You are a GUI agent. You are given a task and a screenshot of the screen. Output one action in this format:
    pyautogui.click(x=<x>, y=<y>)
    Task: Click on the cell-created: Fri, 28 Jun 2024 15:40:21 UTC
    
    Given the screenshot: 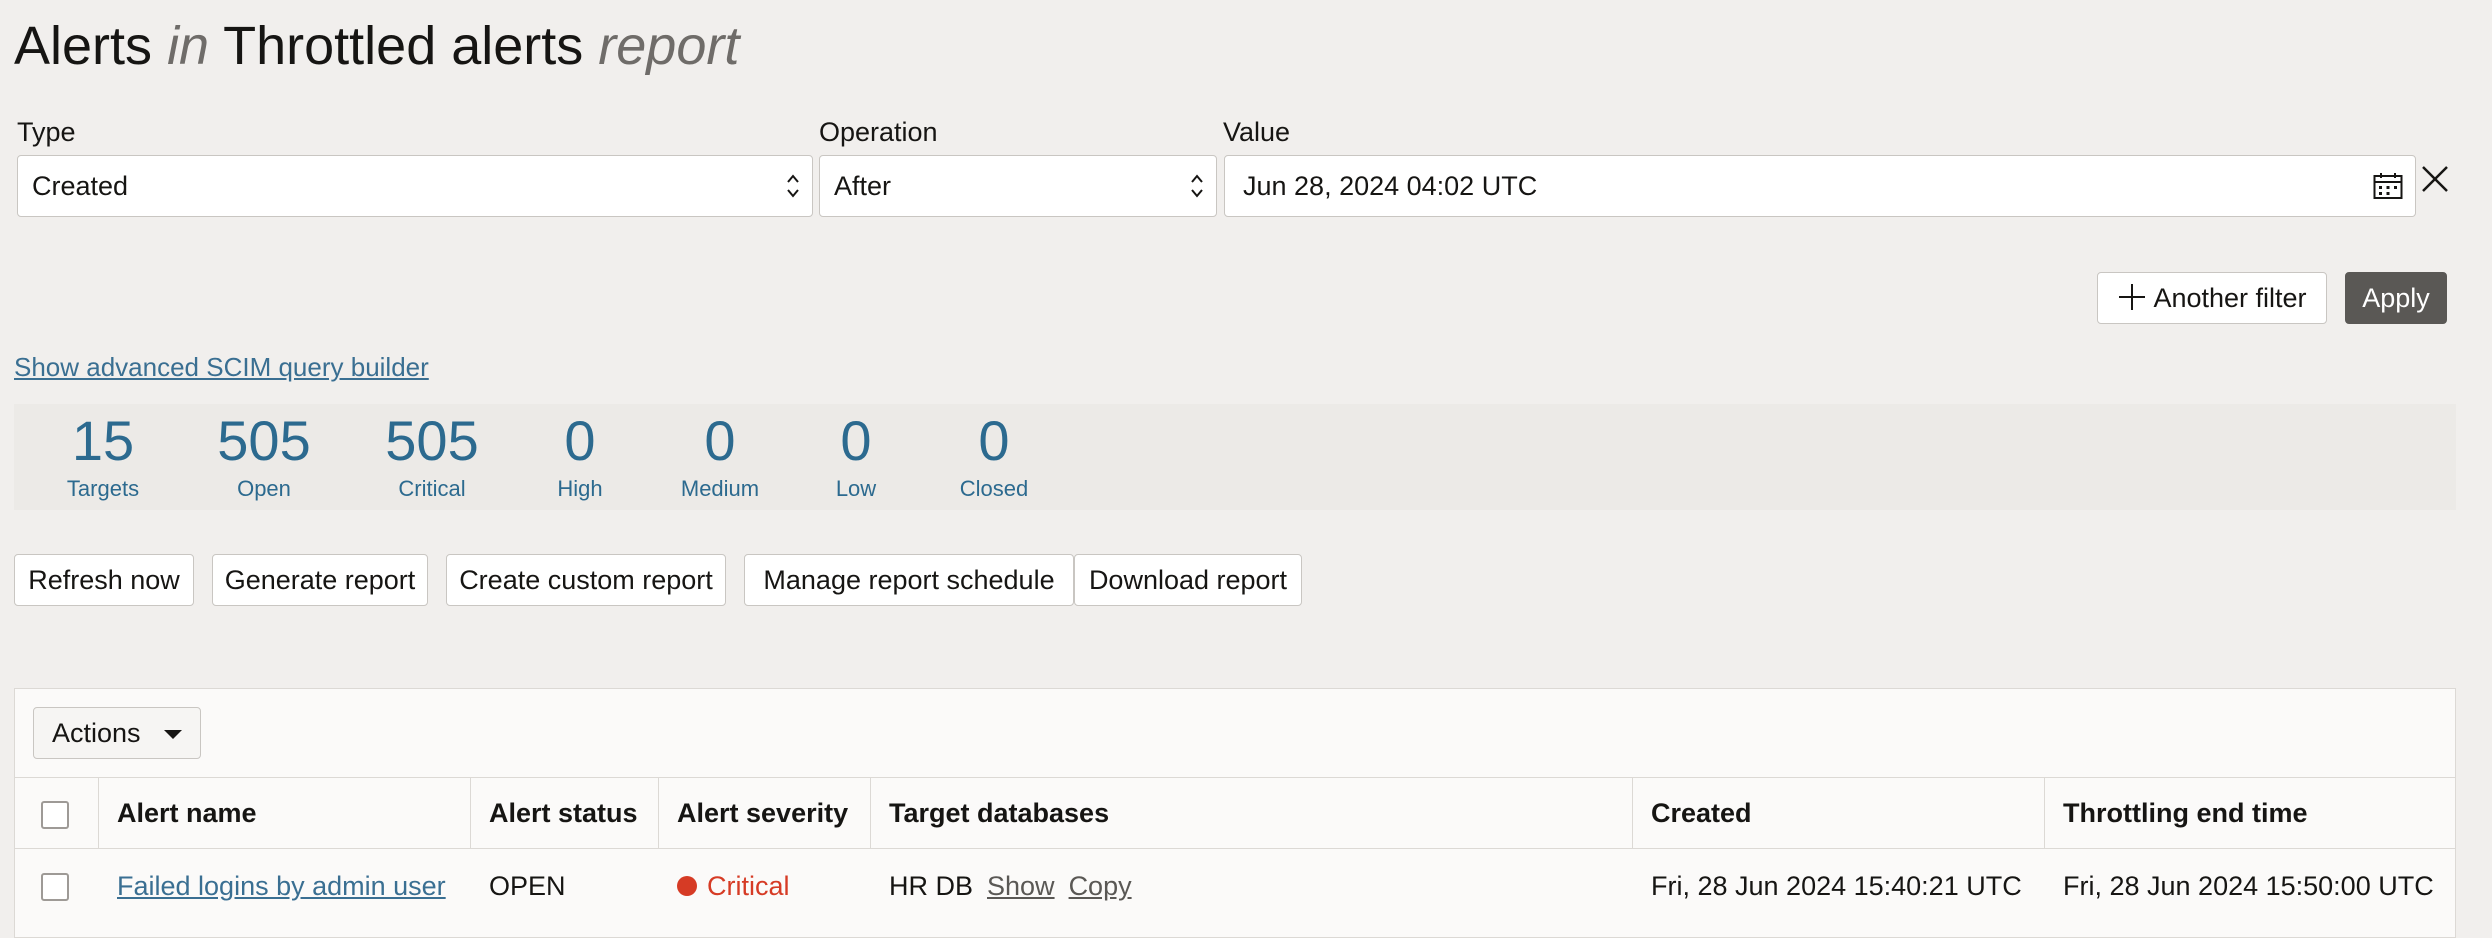 What is the action you would take?
    pyautogui.click(x=1836, y=886)
    